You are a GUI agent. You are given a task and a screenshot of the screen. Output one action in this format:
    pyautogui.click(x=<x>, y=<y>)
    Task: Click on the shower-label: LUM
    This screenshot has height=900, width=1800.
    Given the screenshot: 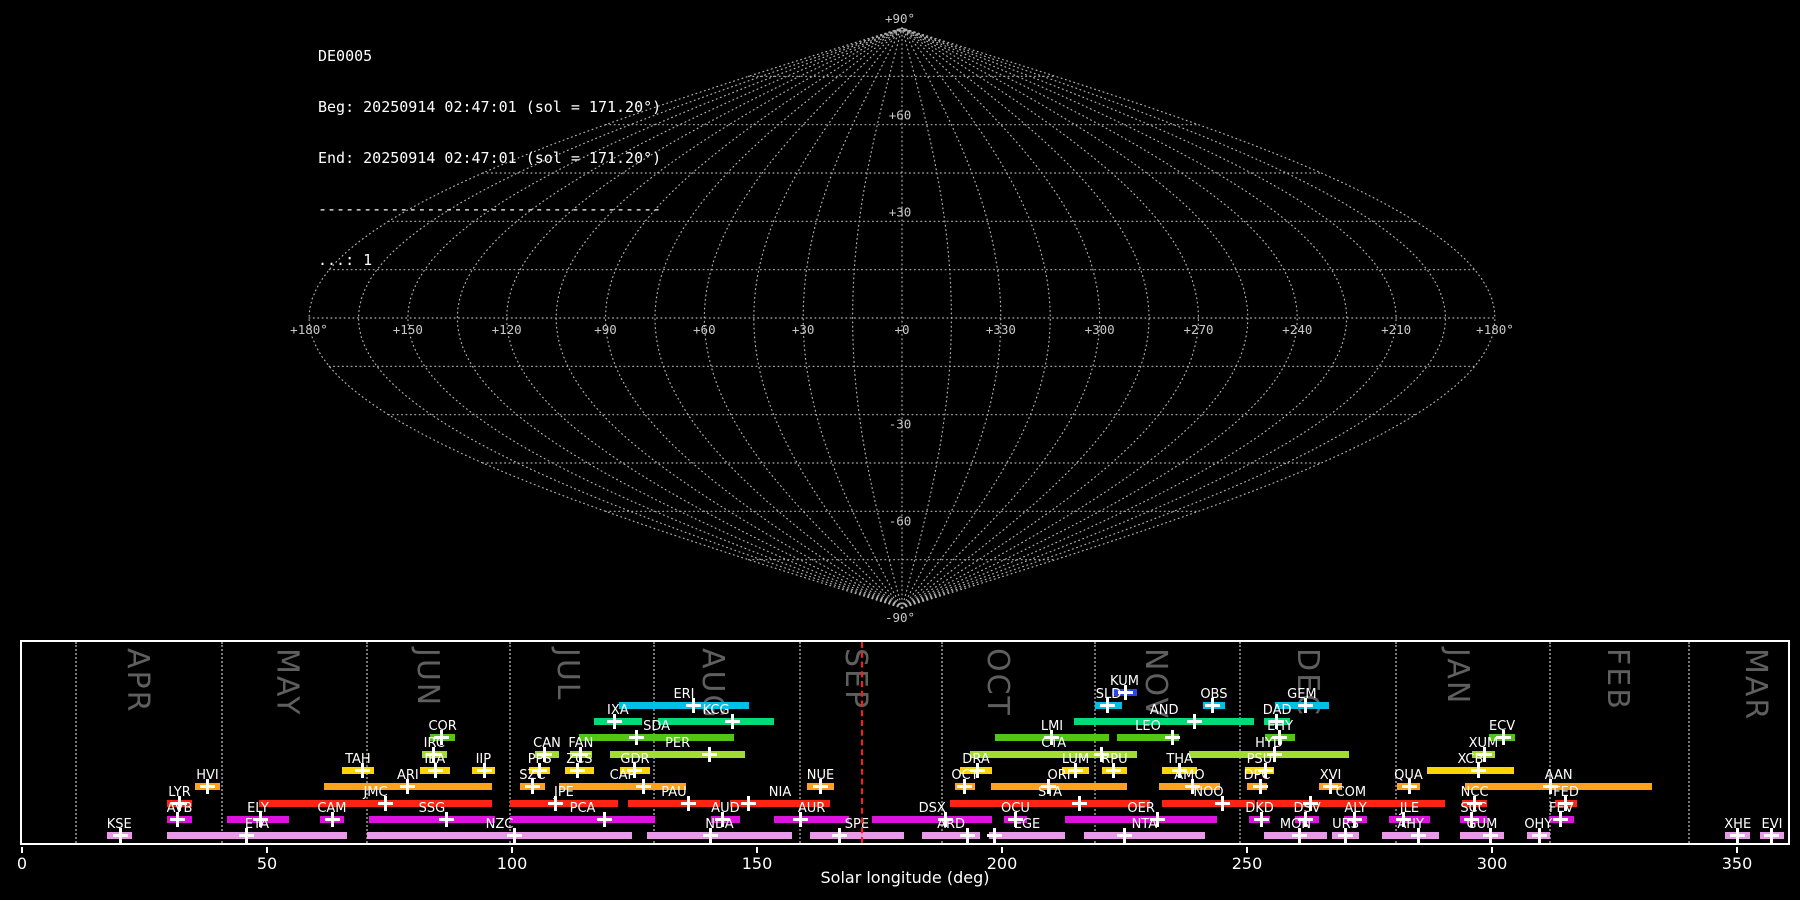 What is the action you would take?
    pyautogui.click(x=1075, y=759)
    